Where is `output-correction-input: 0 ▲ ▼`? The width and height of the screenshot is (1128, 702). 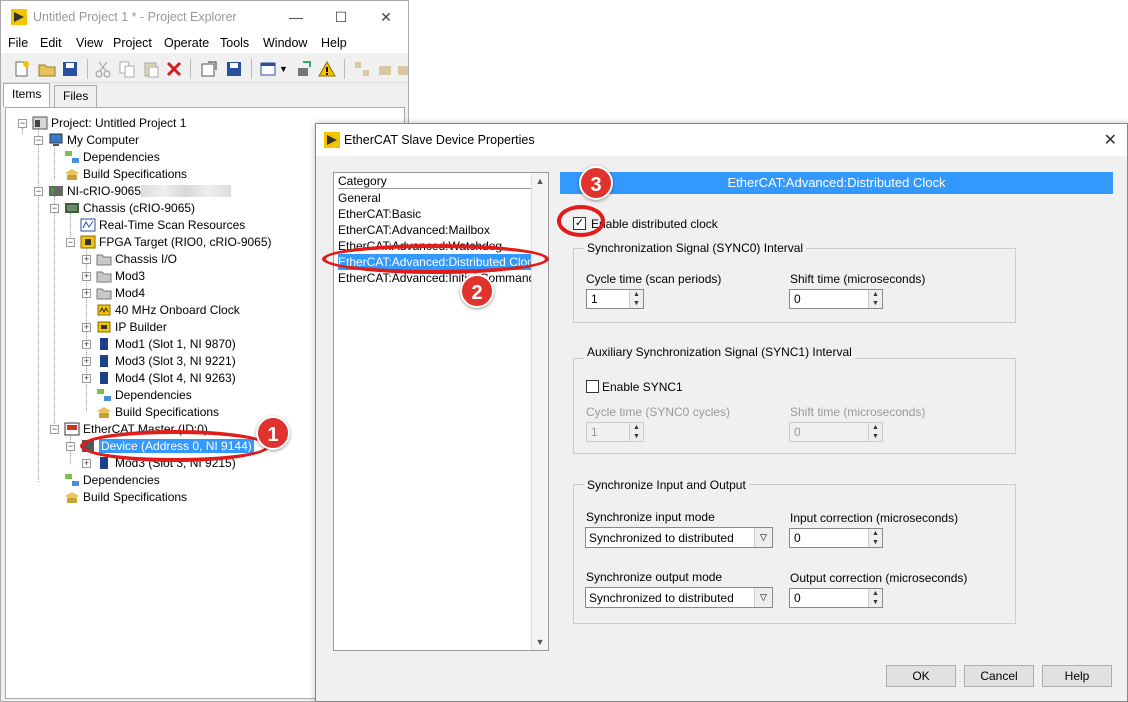 output-correction-input: 0 ▲ ▼ is located at coordinates (836, 598).